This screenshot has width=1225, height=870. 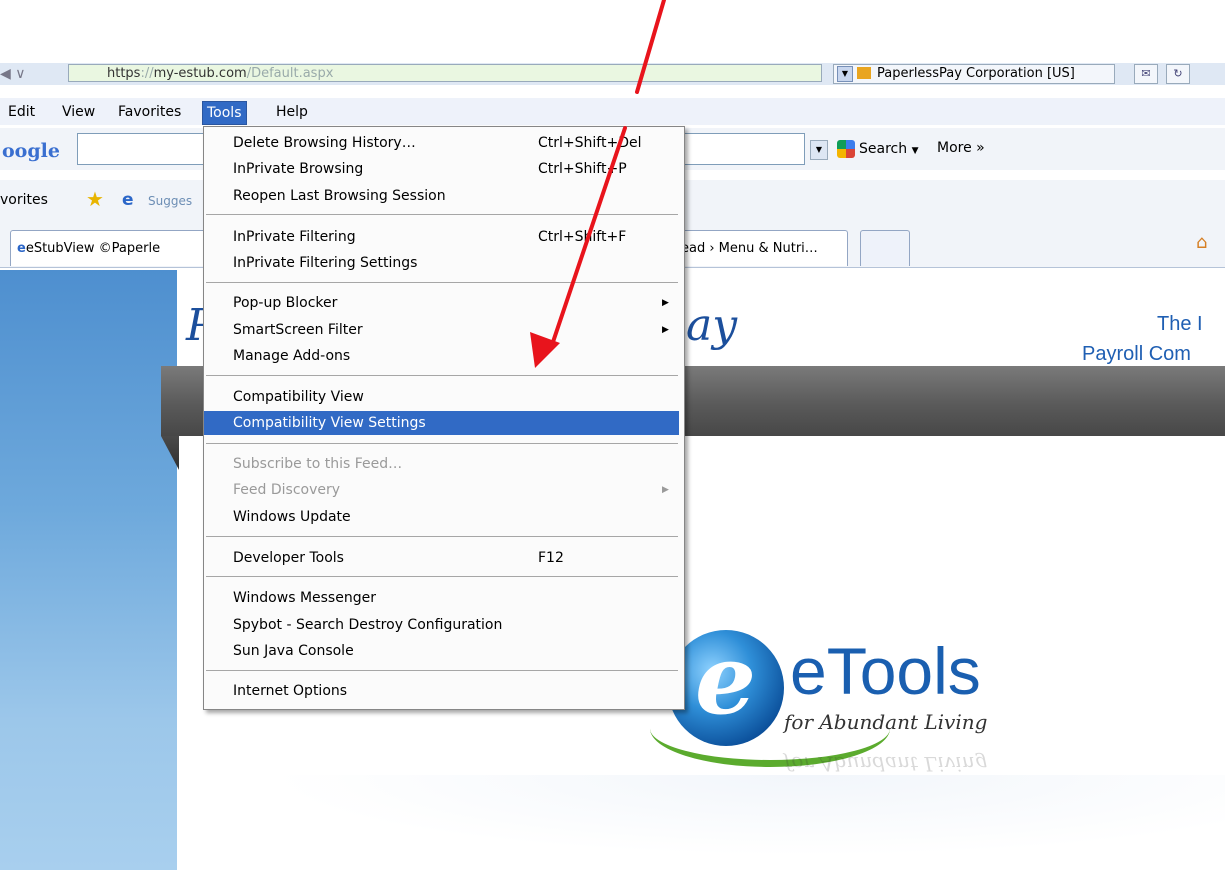 I want to click on annotation-arrow, so click(x=598, y=184).